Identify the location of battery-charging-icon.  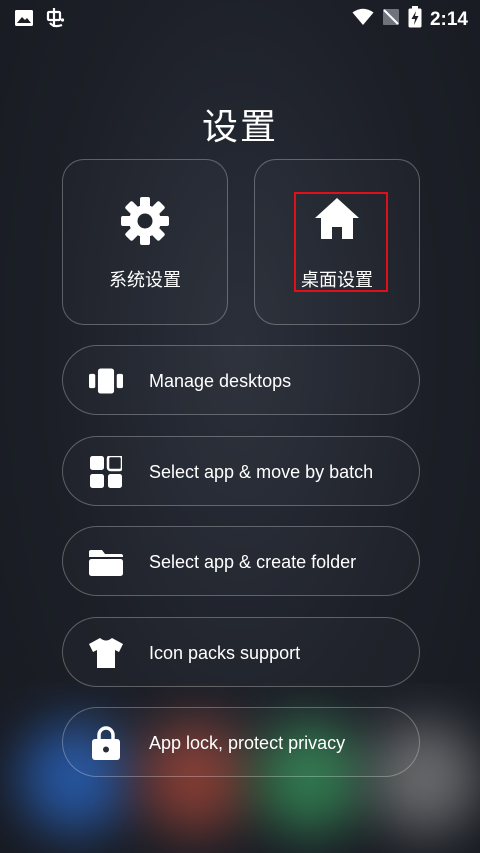
(415, 19).